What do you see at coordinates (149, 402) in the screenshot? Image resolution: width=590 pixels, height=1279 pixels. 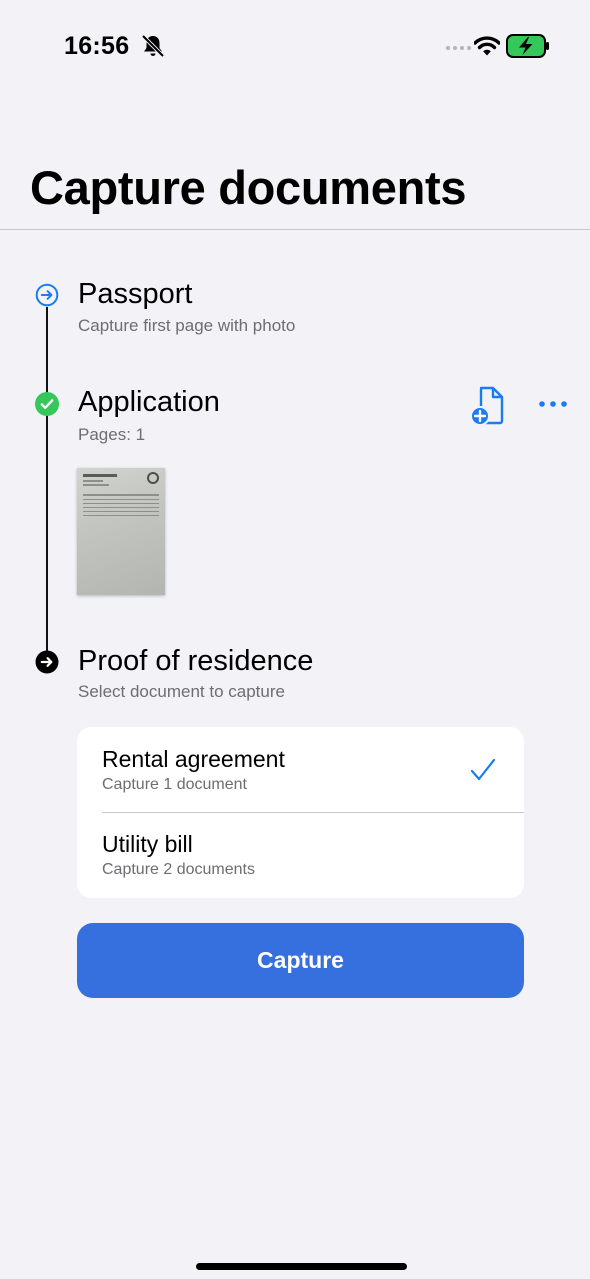 I see `step-title-application: Application` at bounding box center [149, 402].